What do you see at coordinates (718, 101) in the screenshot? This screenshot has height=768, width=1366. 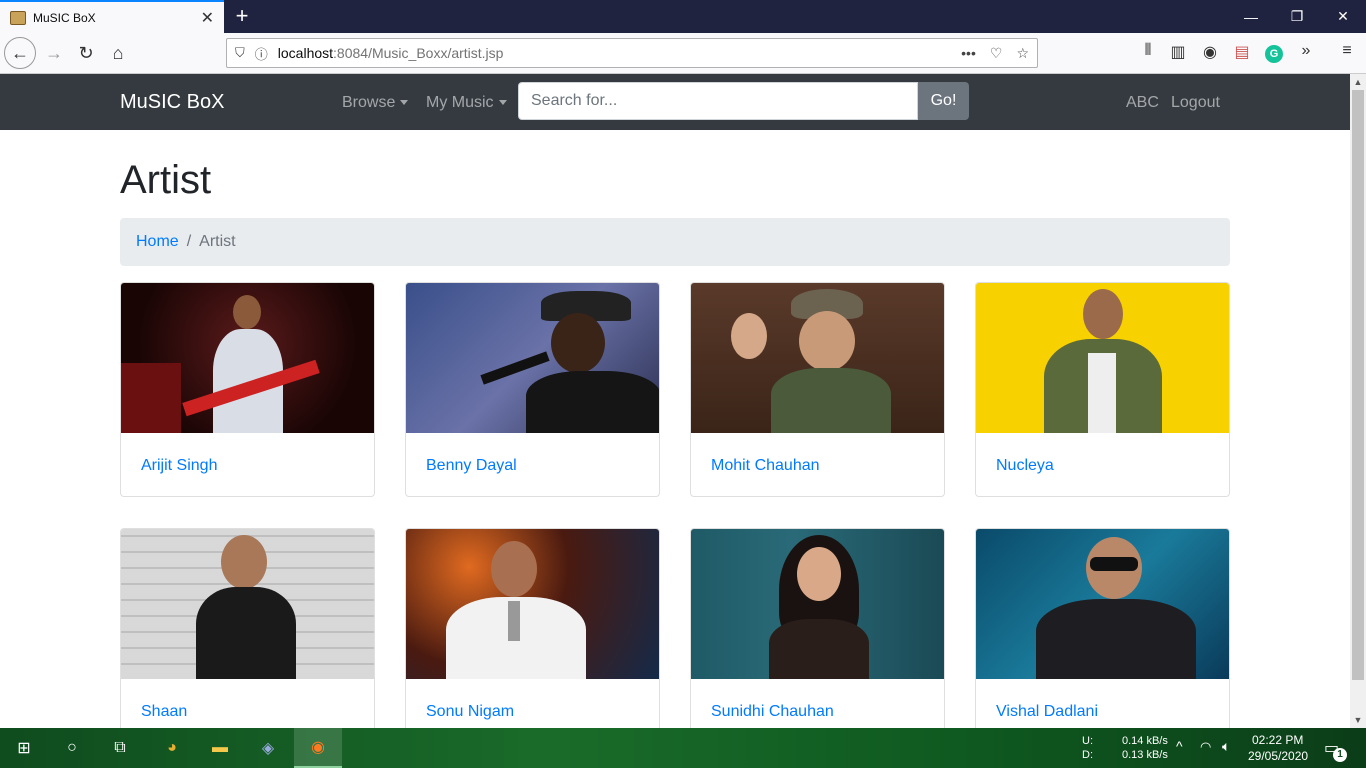 I see `search-input` at bounding box center [718, 101].